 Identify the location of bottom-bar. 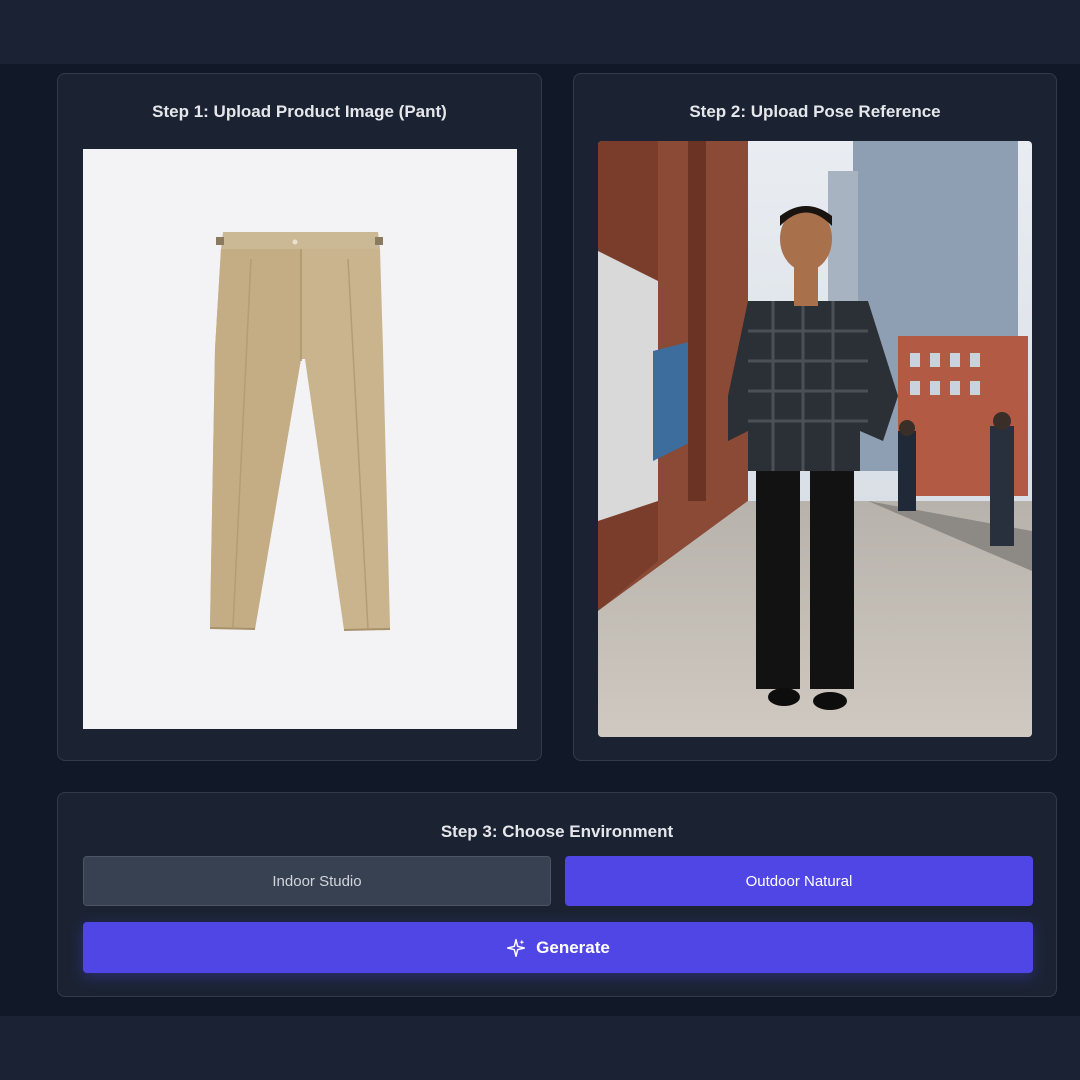
(540, 1048).